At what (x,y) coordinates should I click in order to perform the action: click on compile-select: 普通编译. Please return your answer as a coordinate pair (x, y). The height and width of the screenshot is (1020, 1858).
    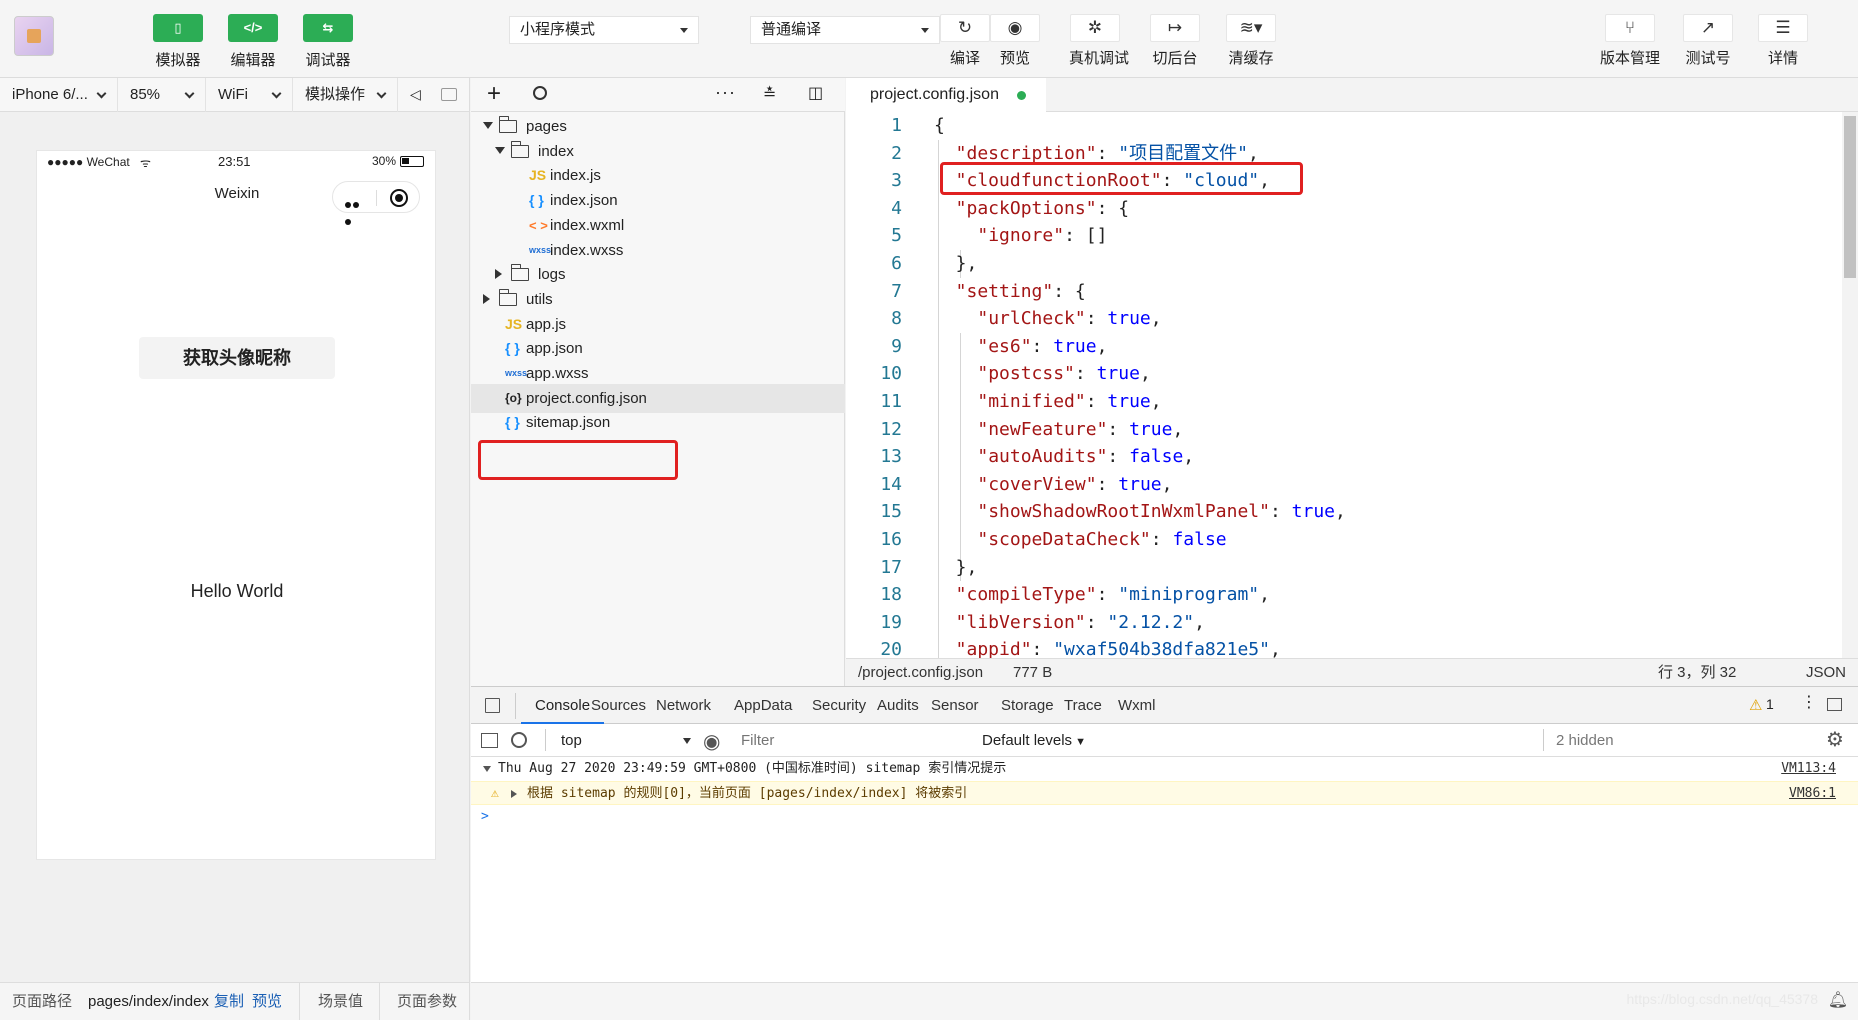
    Looking at the image, I should click on (845, 30).